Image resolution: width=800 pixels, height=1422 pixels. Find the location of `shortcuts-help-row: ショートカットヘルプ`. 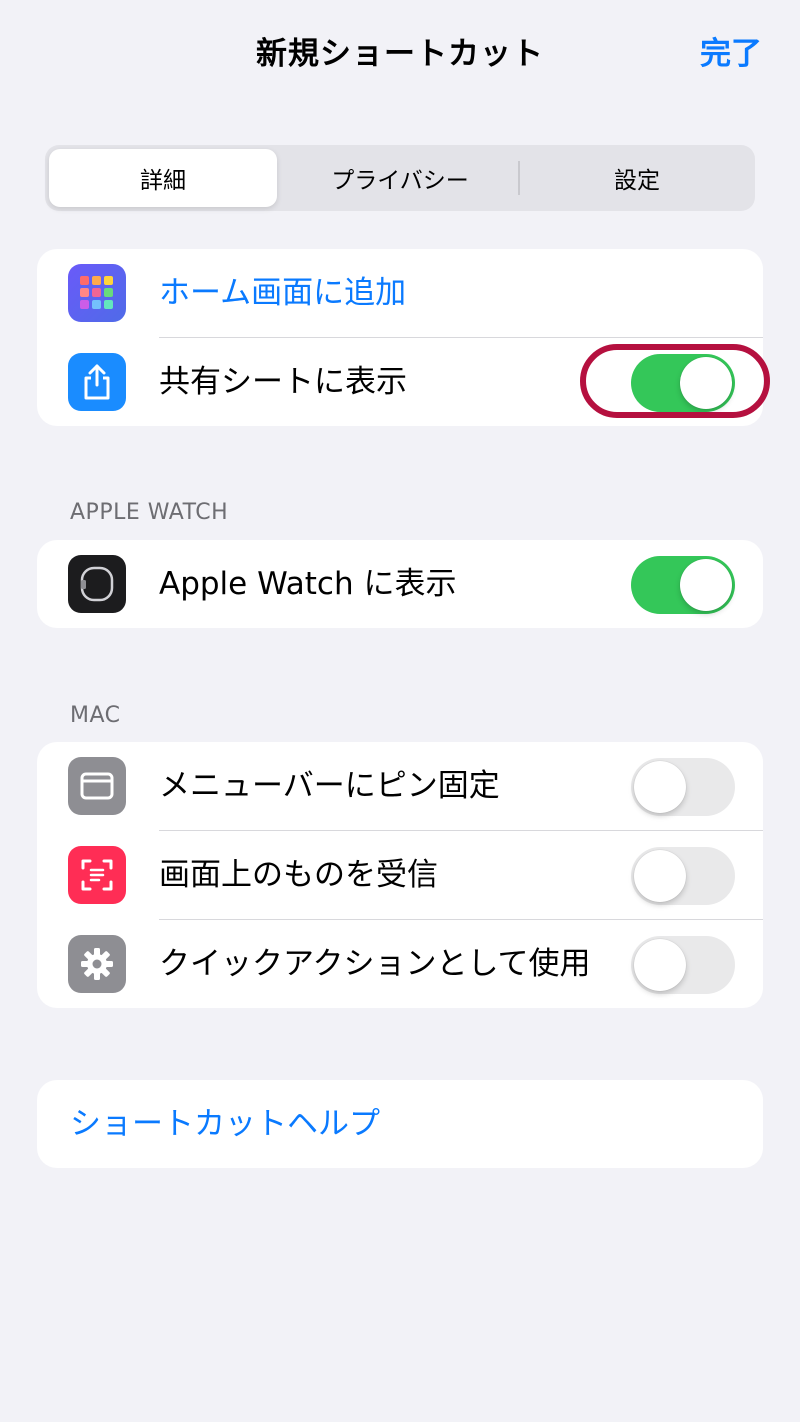

shortcuts-help-row: ショートカットヘルプ is located at coordinates (400, 1124).